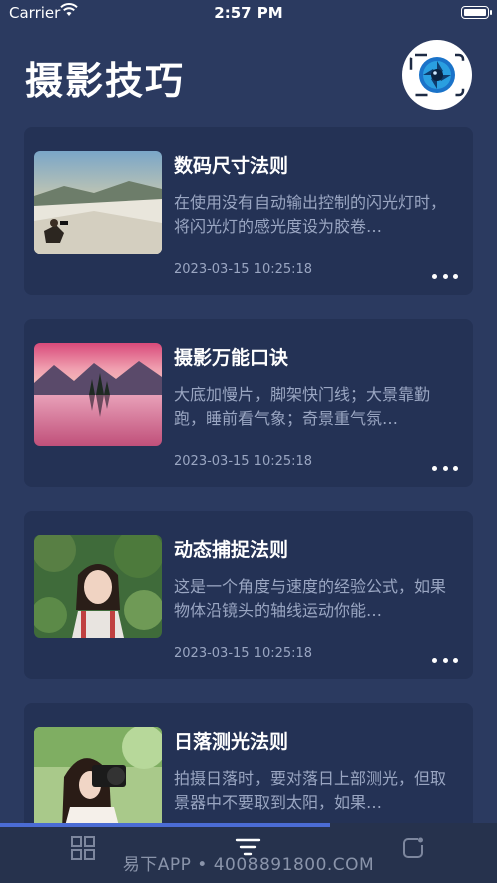 This screenshot has width=497, height=883. Describe the element at coordinates (105, 81) in the screenshot. I see `page-title: 摄影技巧` at that location.